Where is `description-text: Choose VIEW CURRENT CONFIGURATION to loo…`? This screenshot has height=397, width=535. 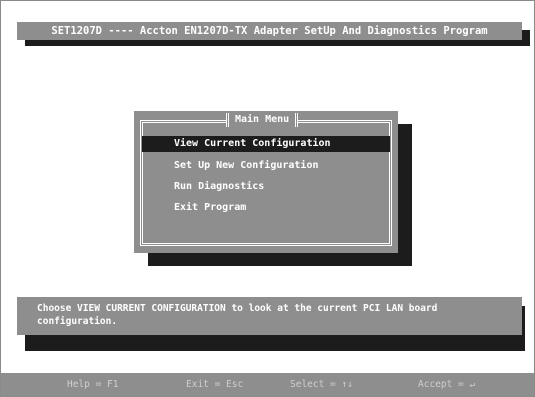 description-text: Choose VIEW CURRENT CONFIGURATION to loo… is located at coordinates (237, 315).